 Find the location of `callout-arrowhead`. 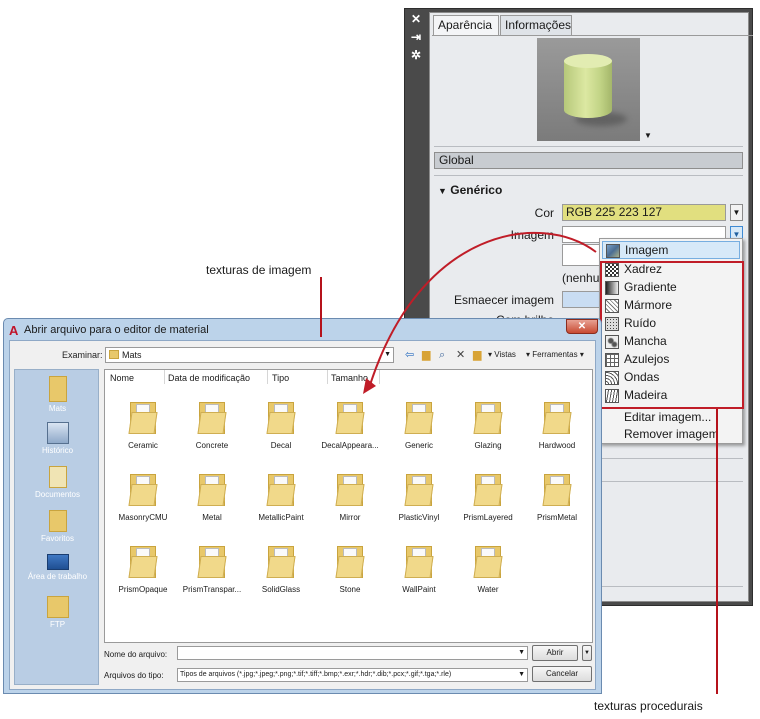

callout-arrowhead is located at coordinates (369, 386).